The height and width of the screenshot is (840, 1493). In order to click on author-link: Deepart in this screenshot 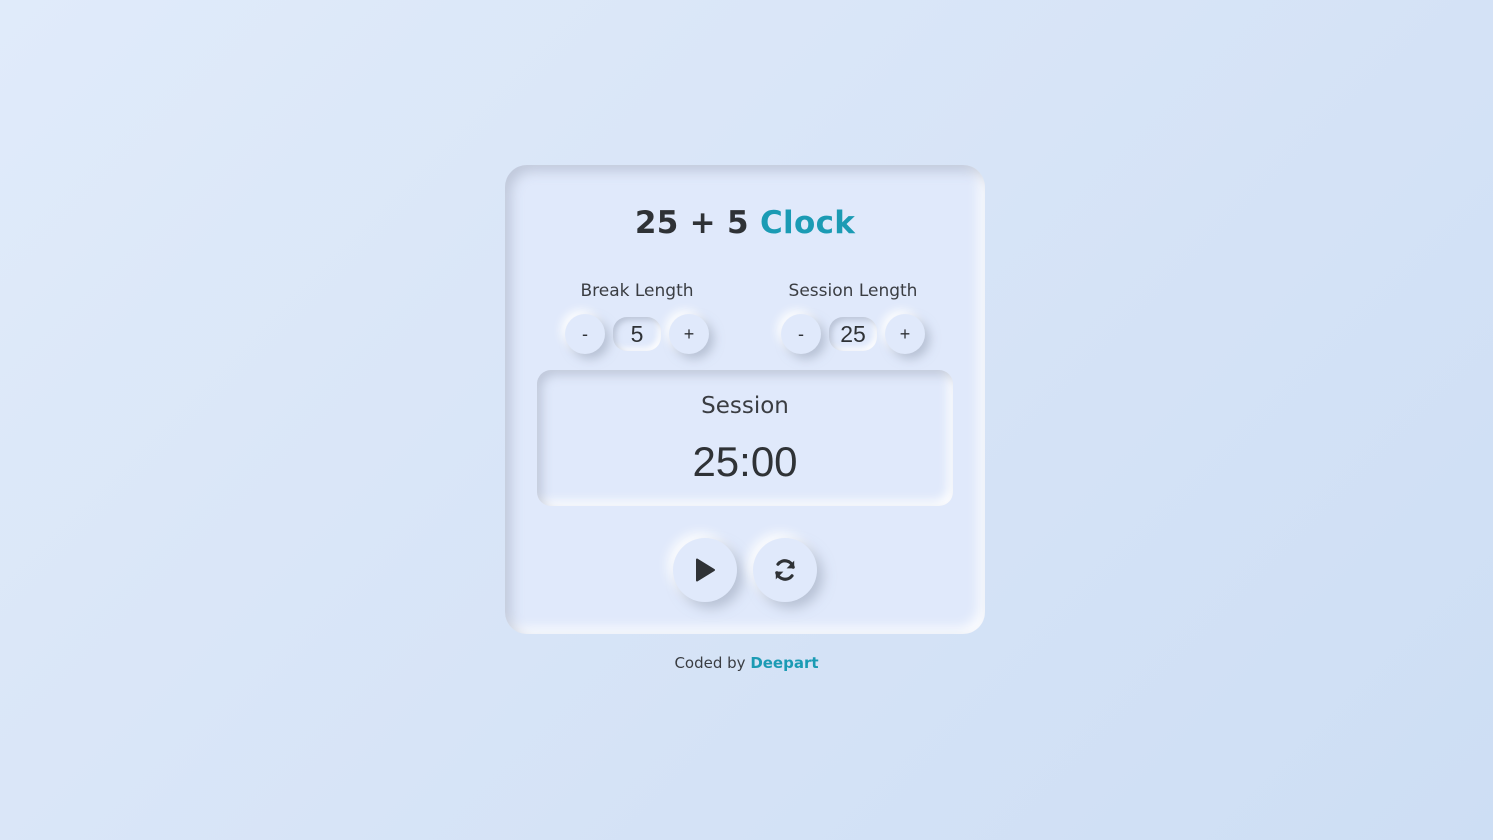, I will do `click(784, 663)`.